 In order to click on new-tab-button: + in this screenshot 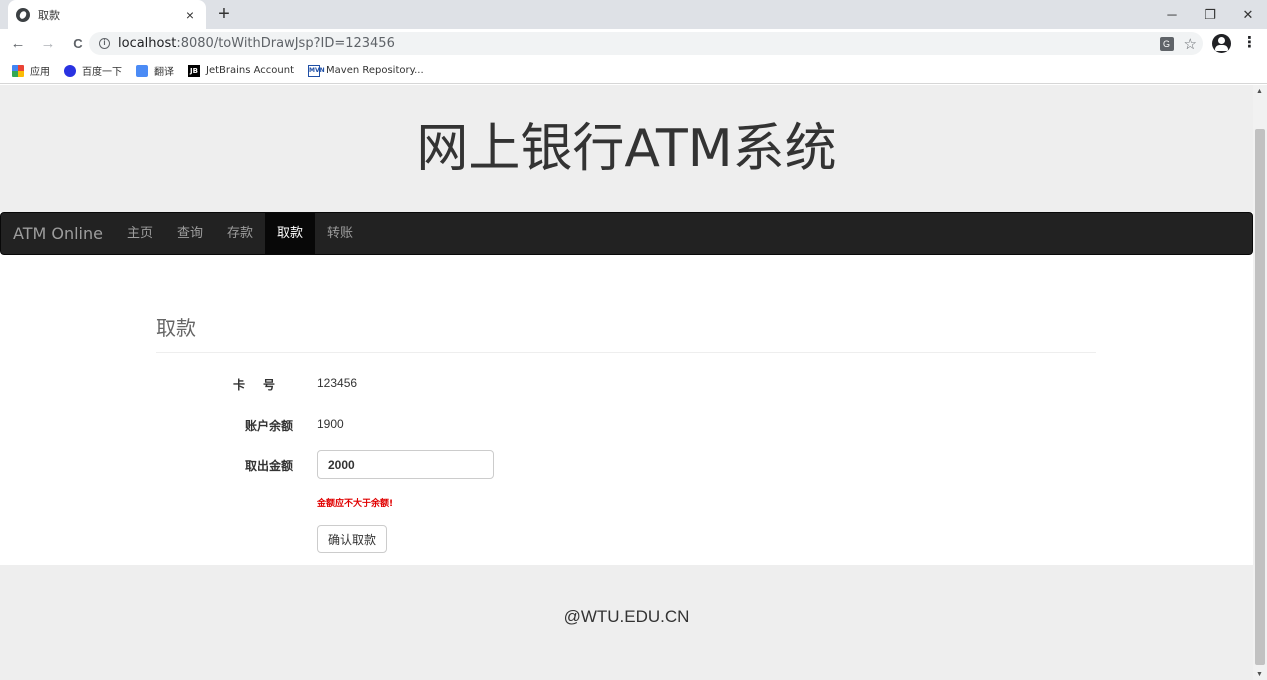, I will do `click(224, 14)`.